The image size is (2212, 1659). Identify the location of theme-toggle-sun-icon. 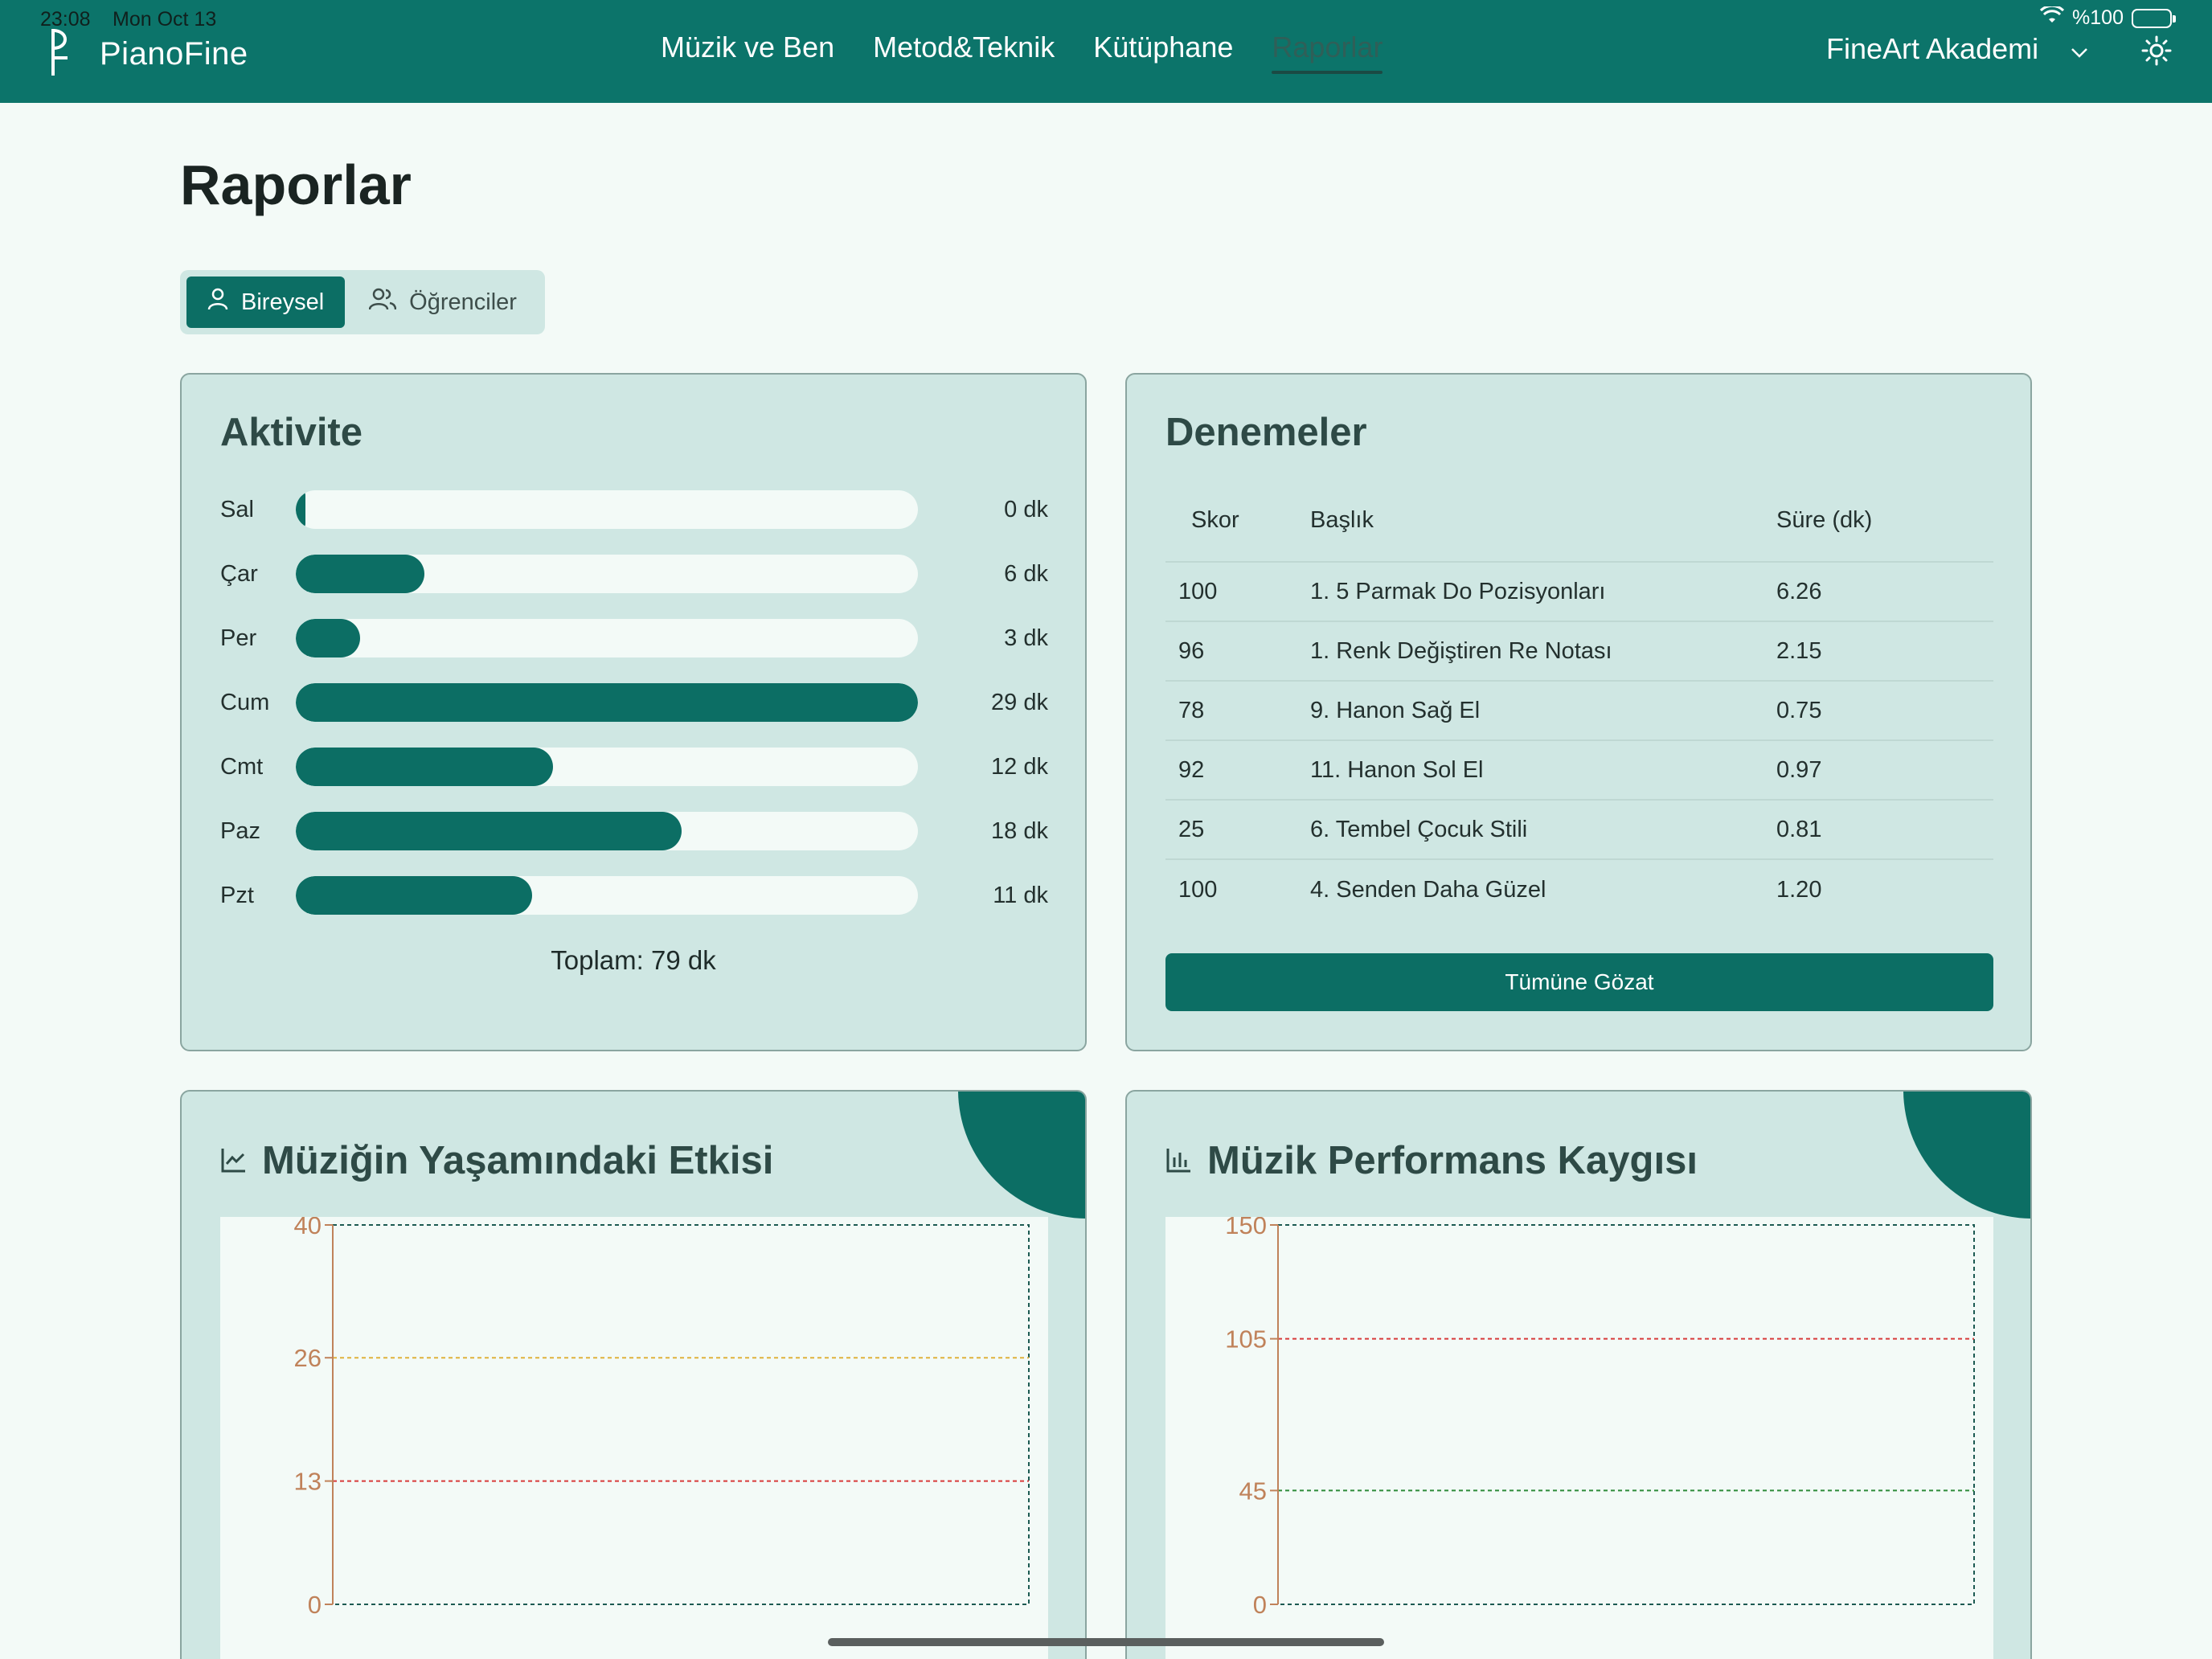
(2156, 53).